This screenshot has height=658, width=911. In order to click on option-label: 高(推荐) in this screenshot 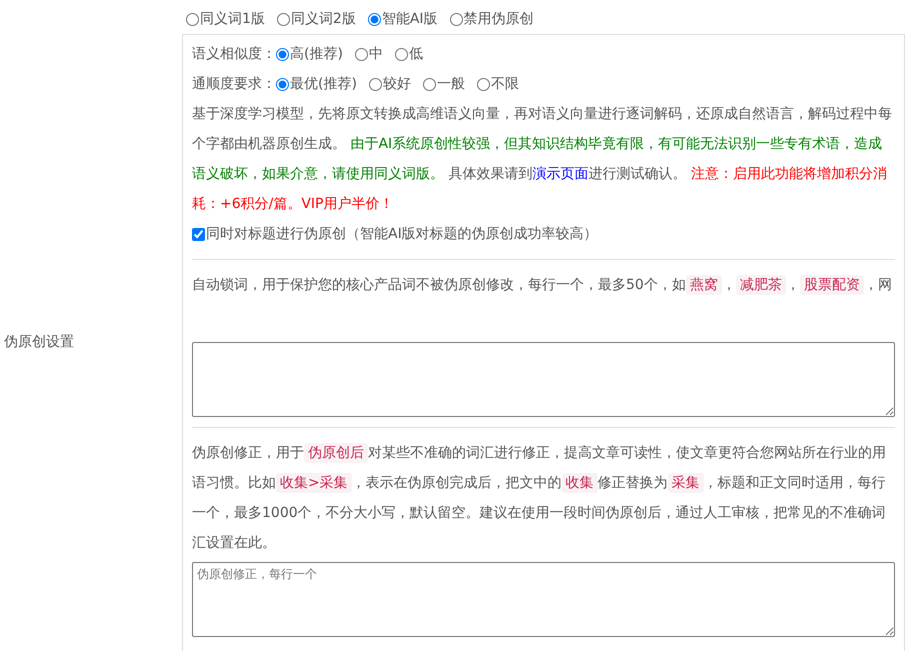, I will do `click(316, 54)`.